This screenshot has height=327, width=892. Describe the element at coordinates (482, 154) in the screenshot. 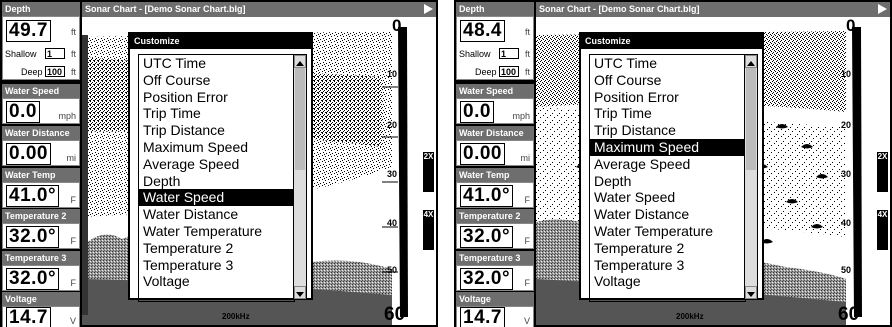

I see `water-distance-value: 0.00` at that location.